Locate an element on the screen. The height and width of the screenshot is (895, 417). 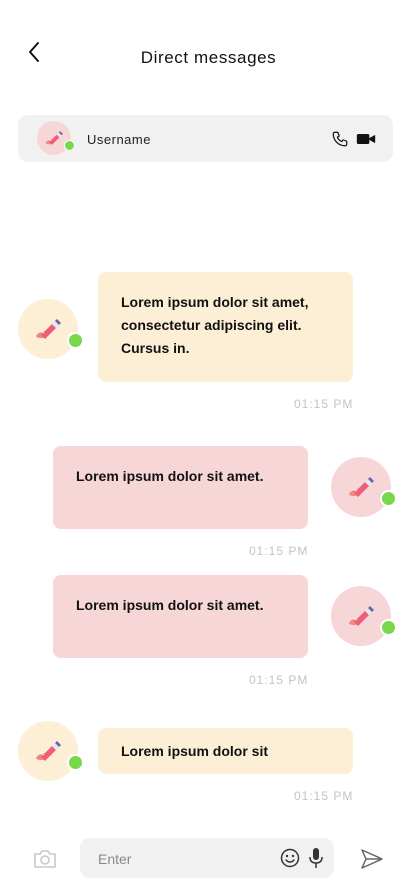
contact-username: Username is located at coordinates (119, 139).